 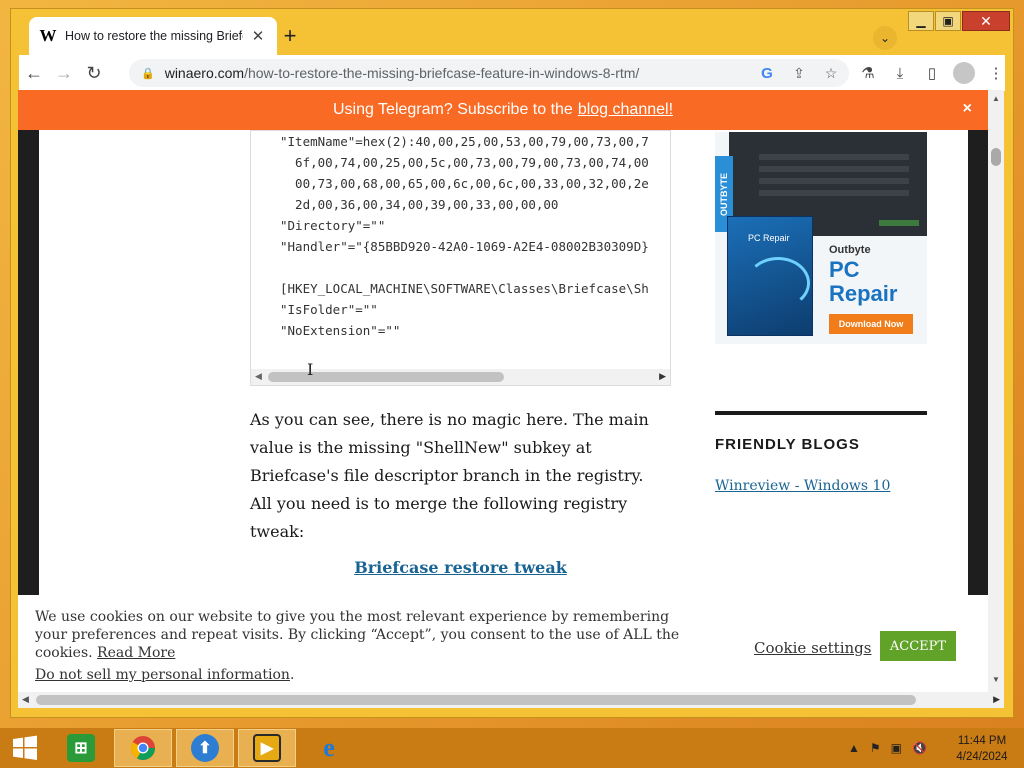 I want to click on omnibox-icons: G ⇪ ☆, so click(x=799, y=73).